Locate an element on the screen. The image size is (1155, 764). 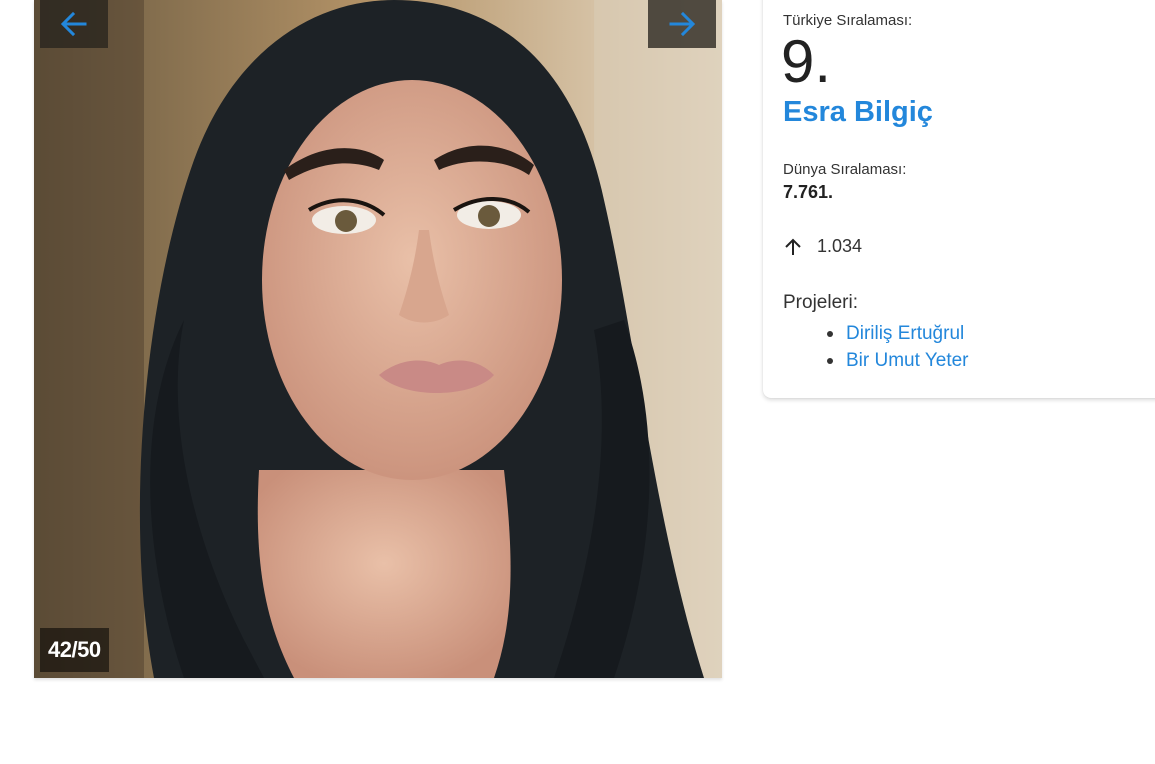
trend-value: 1.034 is located at coordinates (840, 246).